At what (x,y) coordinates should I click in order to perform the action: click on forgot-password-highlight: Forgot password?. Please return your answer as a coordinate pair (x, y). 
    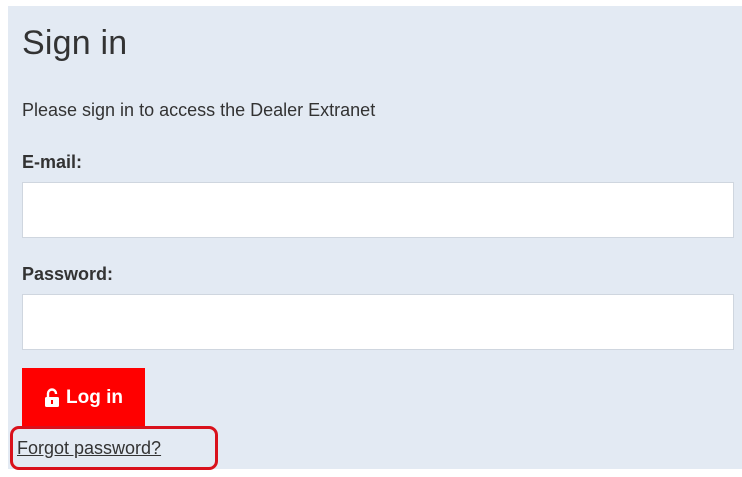
    Looking at the image, I should click on (114, 448).